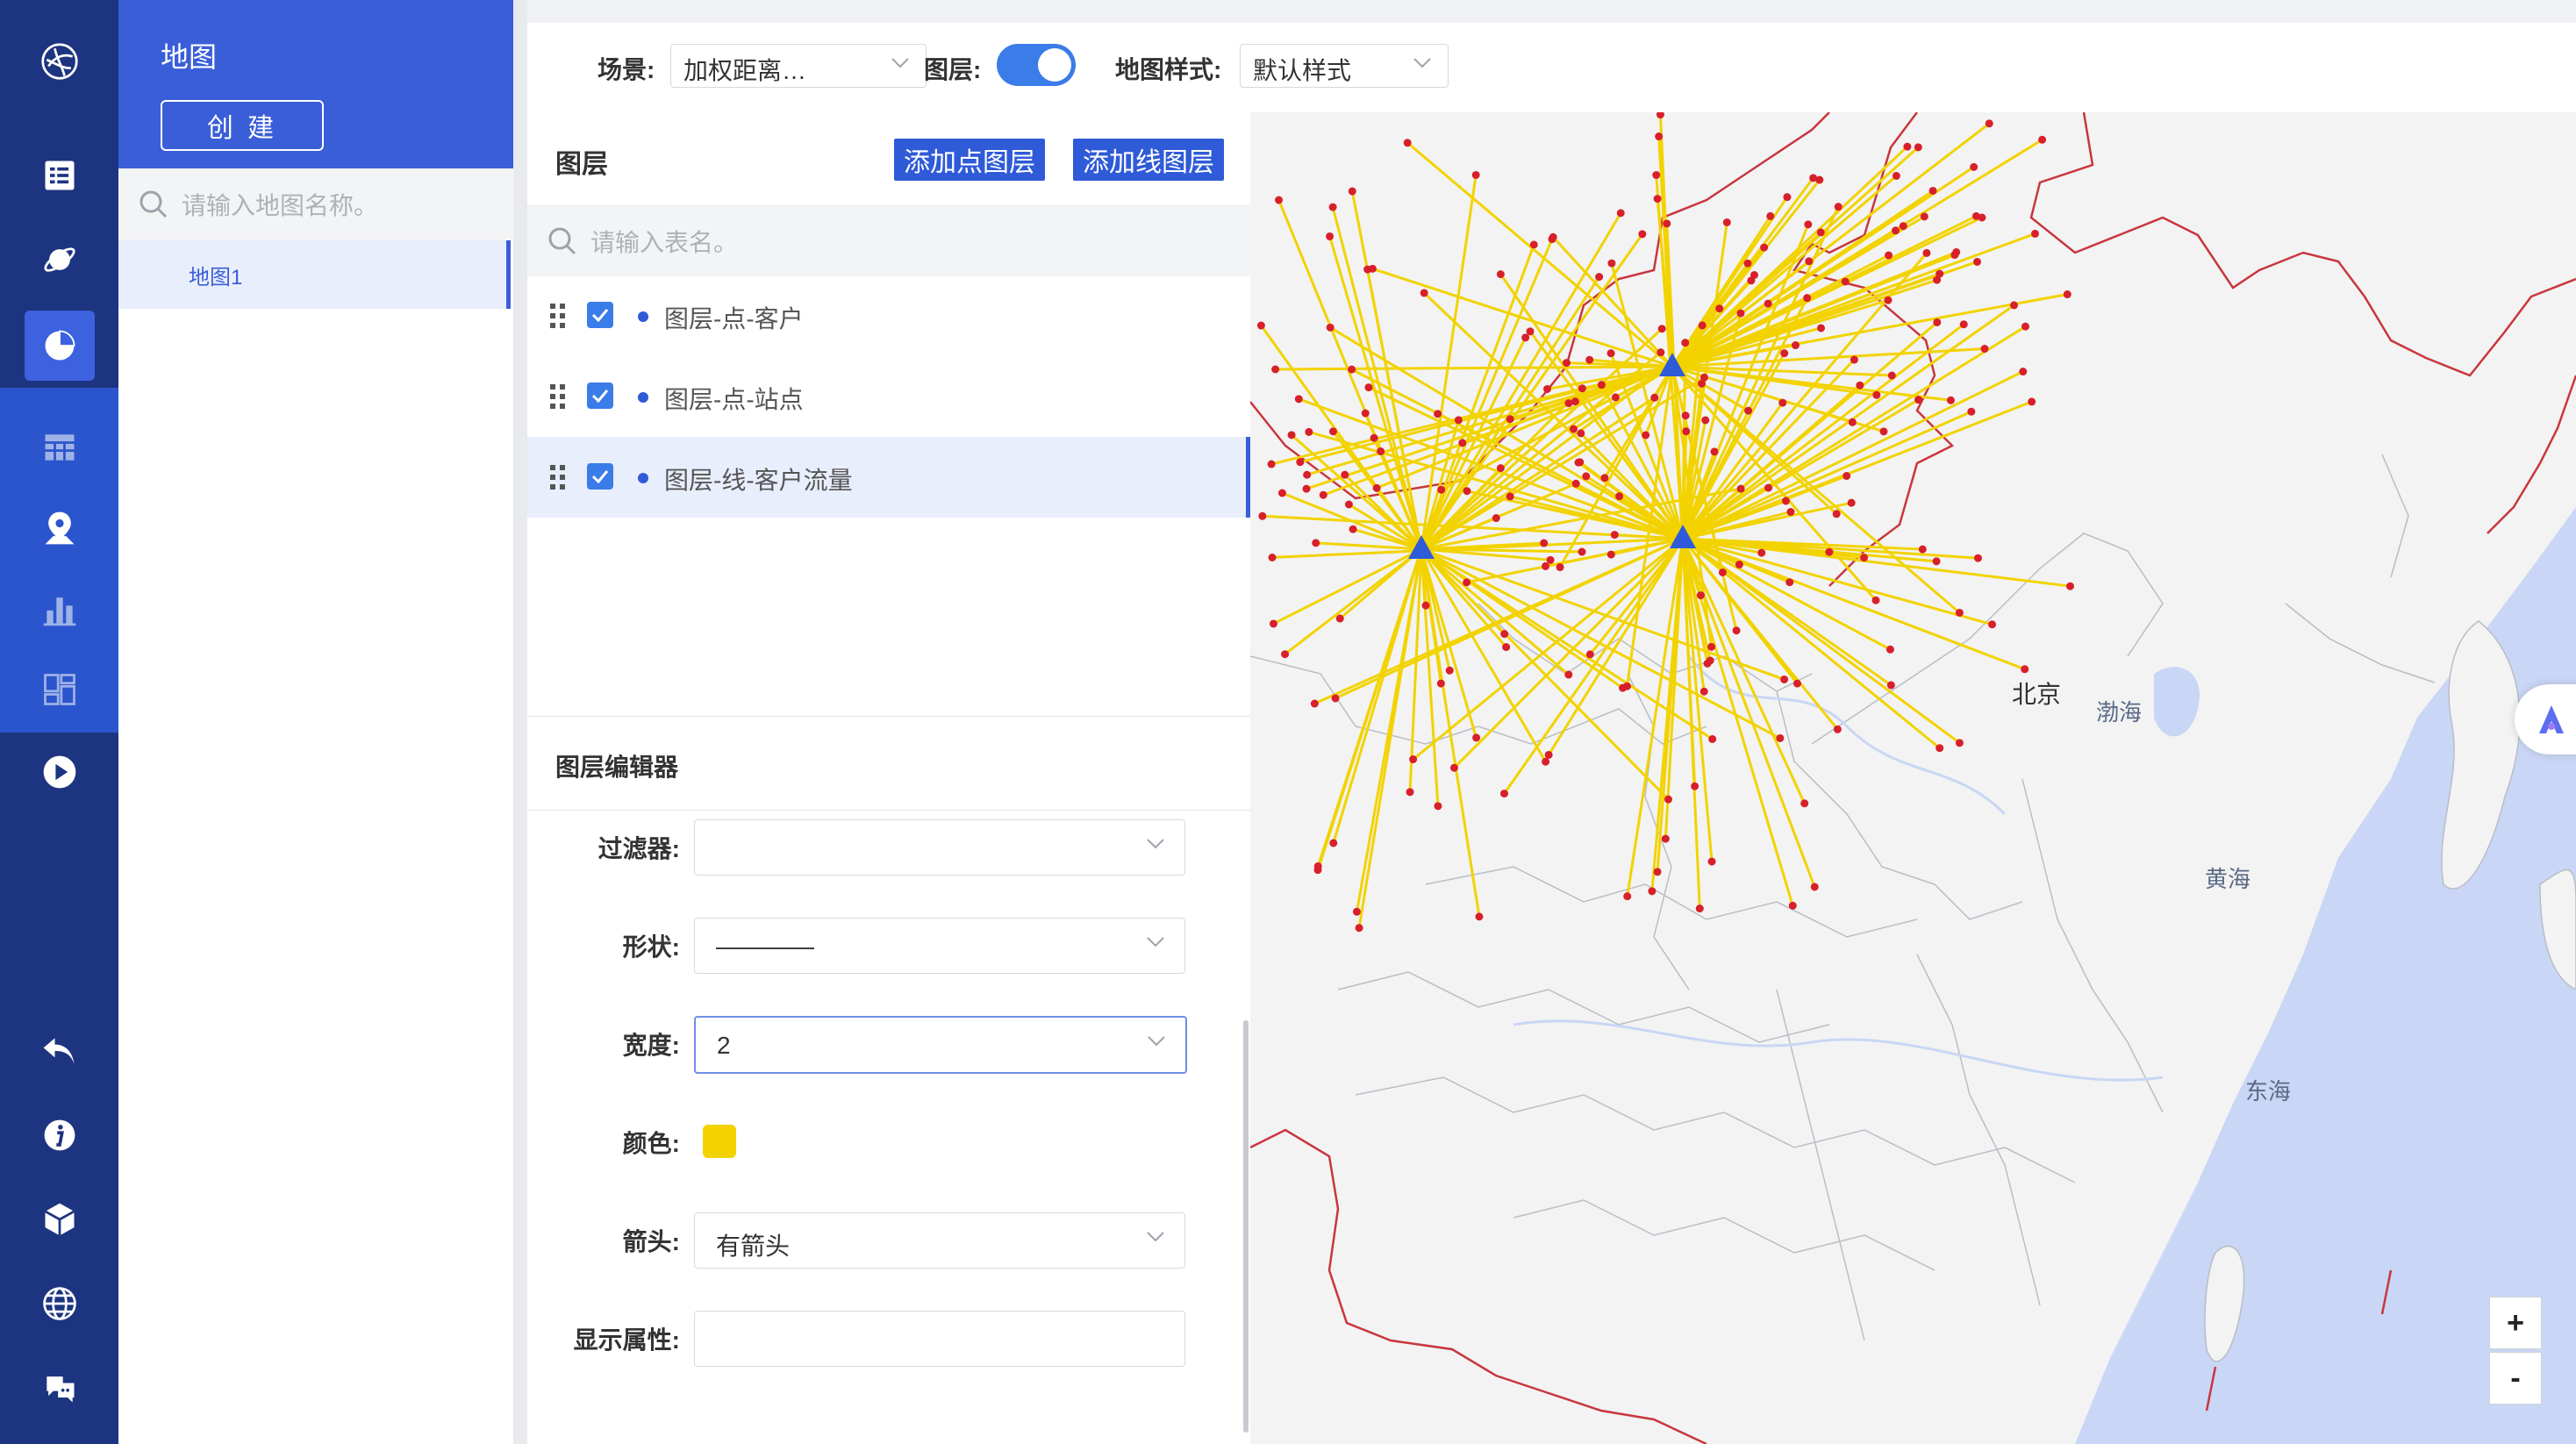 This screenshot has width=2576, height=1444. What do you see at coordinates (939, 848) in the screenshot?
I see `filter-select` at bounding box center [939, 848].